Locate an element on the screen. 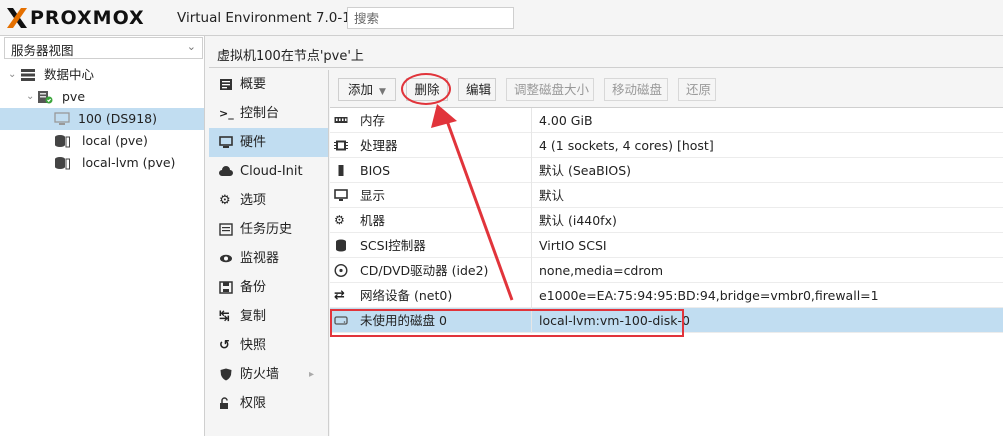 The height and width of the screenshot is (436, 1003). search-input is located at coordinates (430, 18).